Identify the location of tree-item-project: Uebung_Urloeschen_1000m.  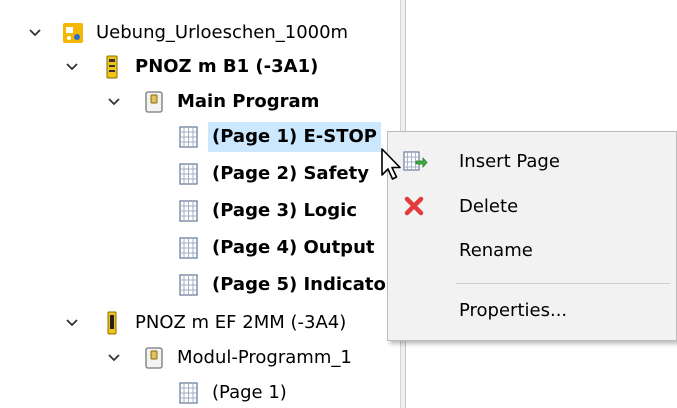
(189, 33).